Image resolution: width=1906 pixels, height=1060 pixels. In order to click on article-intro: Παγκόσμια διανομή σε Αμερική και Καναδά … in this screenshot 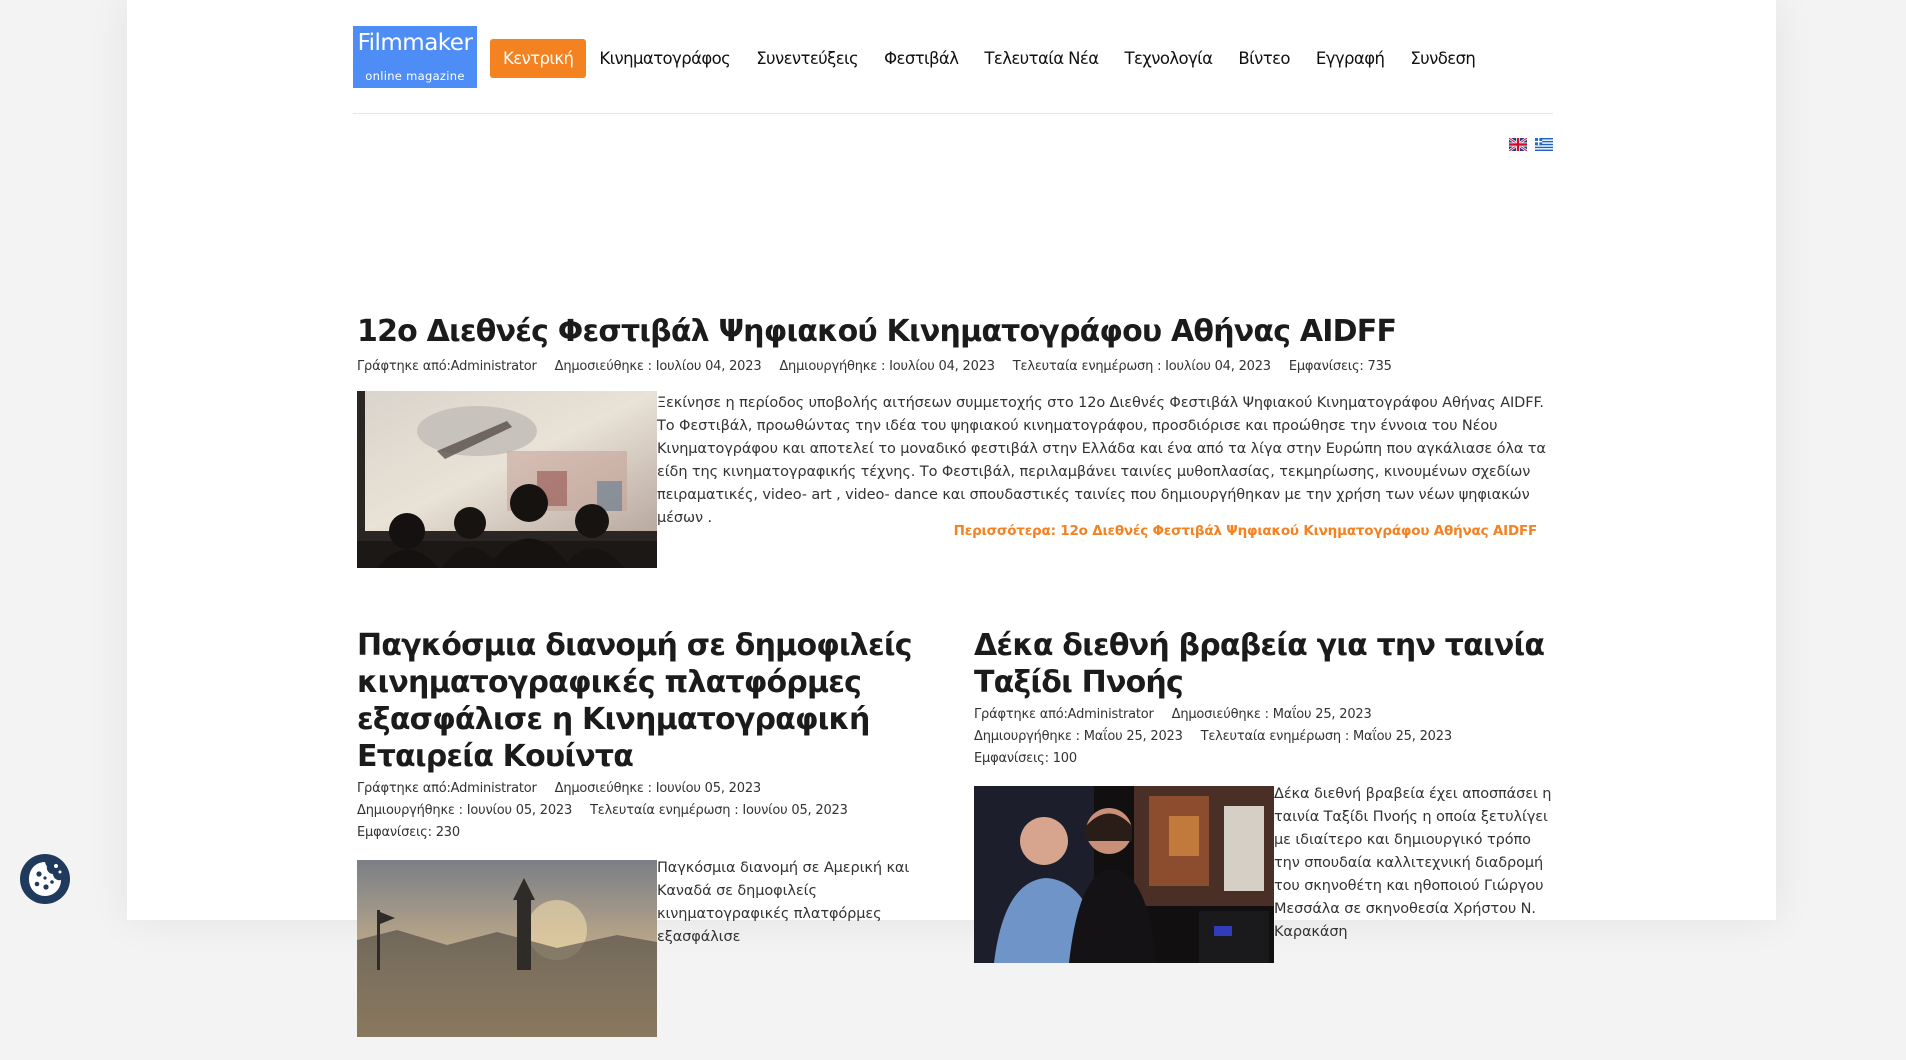, I will do `click(783, 902)`.